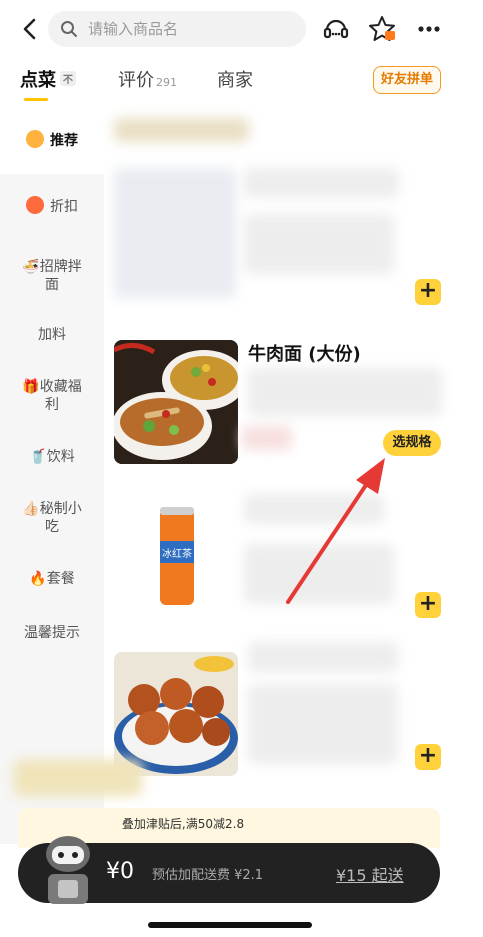  I want to click on sidebar-item-label: 👍🏻秘制小吃, so click(52, 518).